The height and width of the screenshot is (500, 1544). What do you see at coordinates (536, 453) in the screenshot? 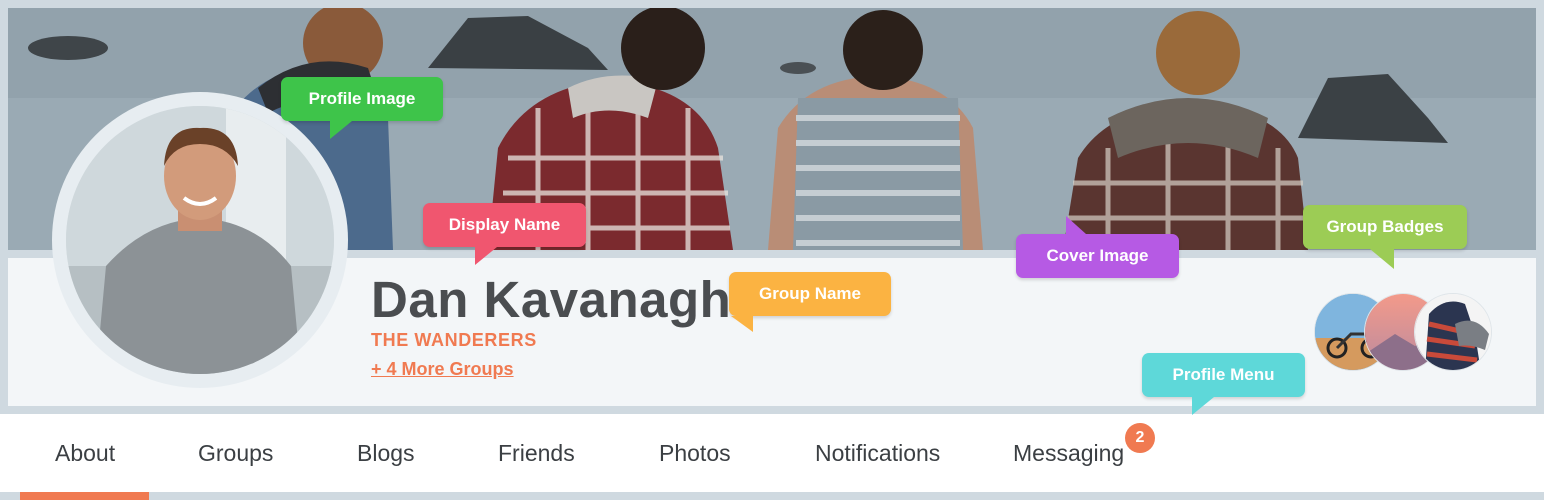
I see `menu-item-friends: Friends` at bounding box center [536, 453].